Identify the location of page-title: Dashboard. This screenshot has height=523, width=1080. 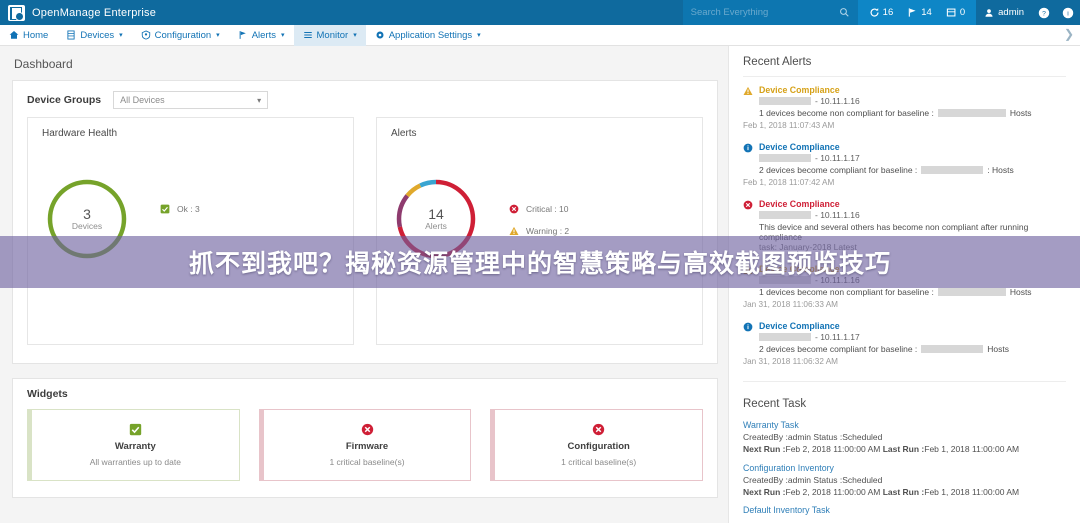
(43, 64).